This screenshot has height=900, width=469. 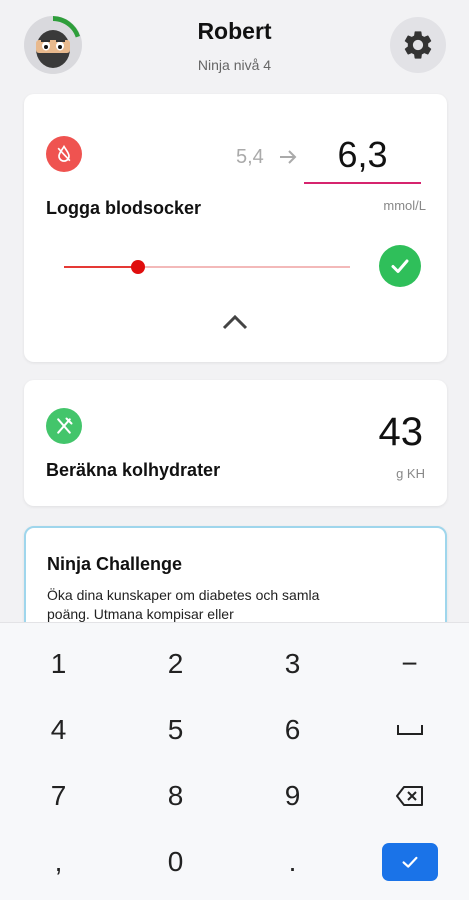 I want to click on glucose-slider-thumb, so click(x=138, y=267).